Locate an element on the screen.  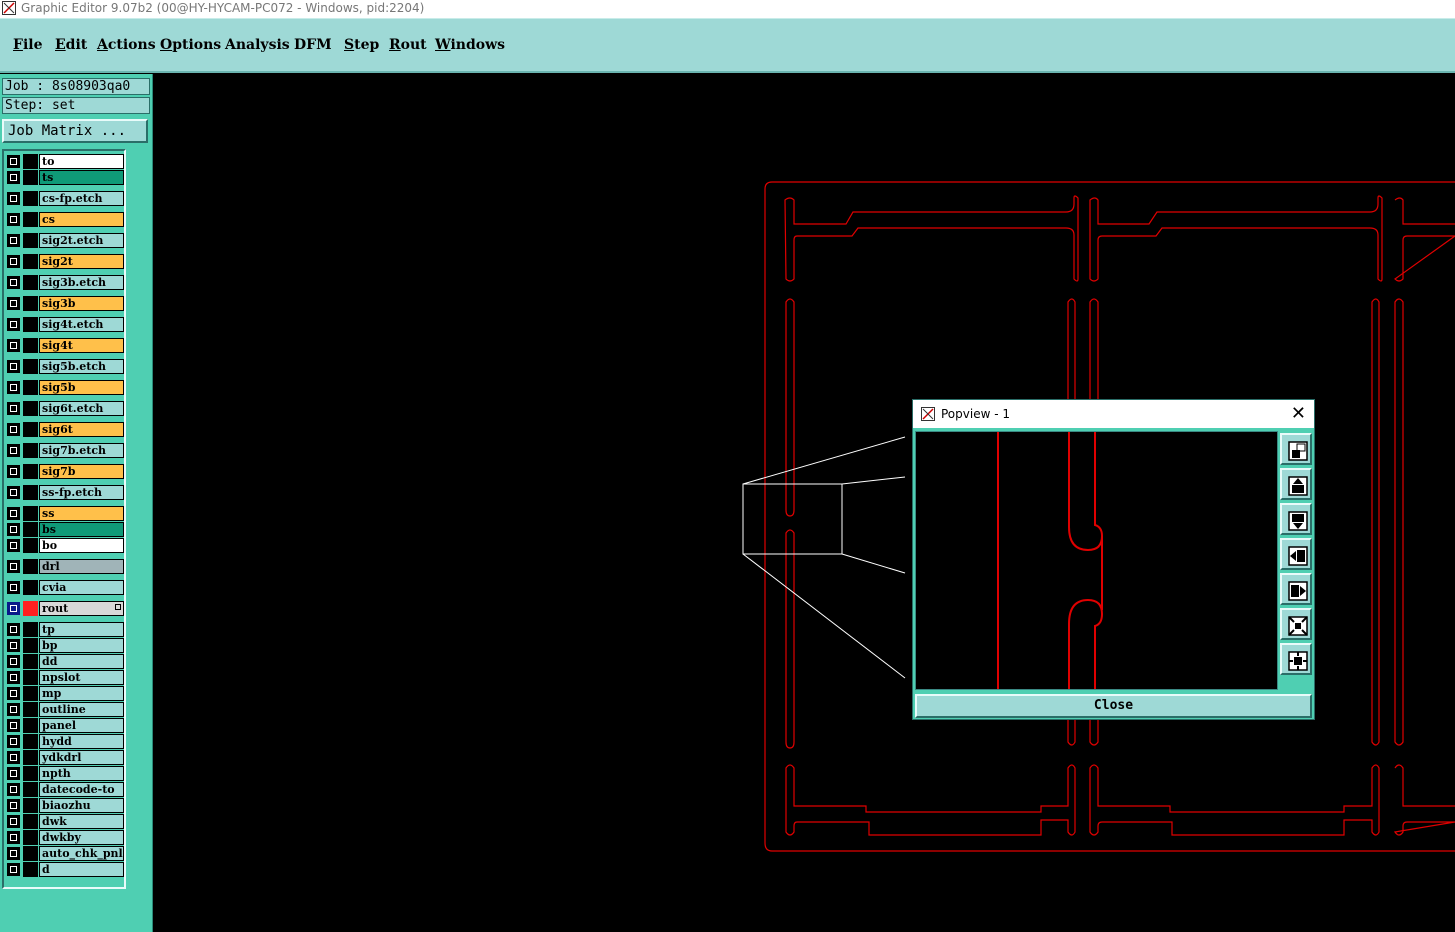
layer-name: sig4t.etch is located at coordinates (81, 324).